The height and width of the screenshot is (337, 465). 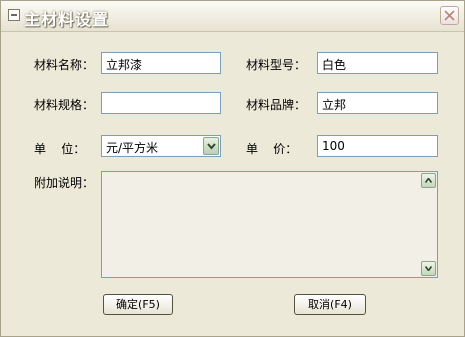 I want to click on scroll-down-icon, so click(x=428, y=268).